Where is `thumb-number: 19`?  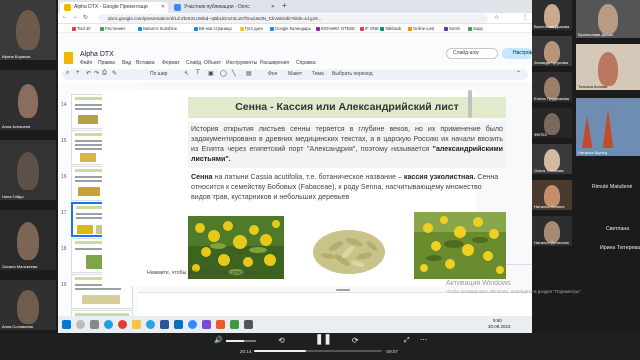
thumb-number: 19 is located at coordinates (64, 285).